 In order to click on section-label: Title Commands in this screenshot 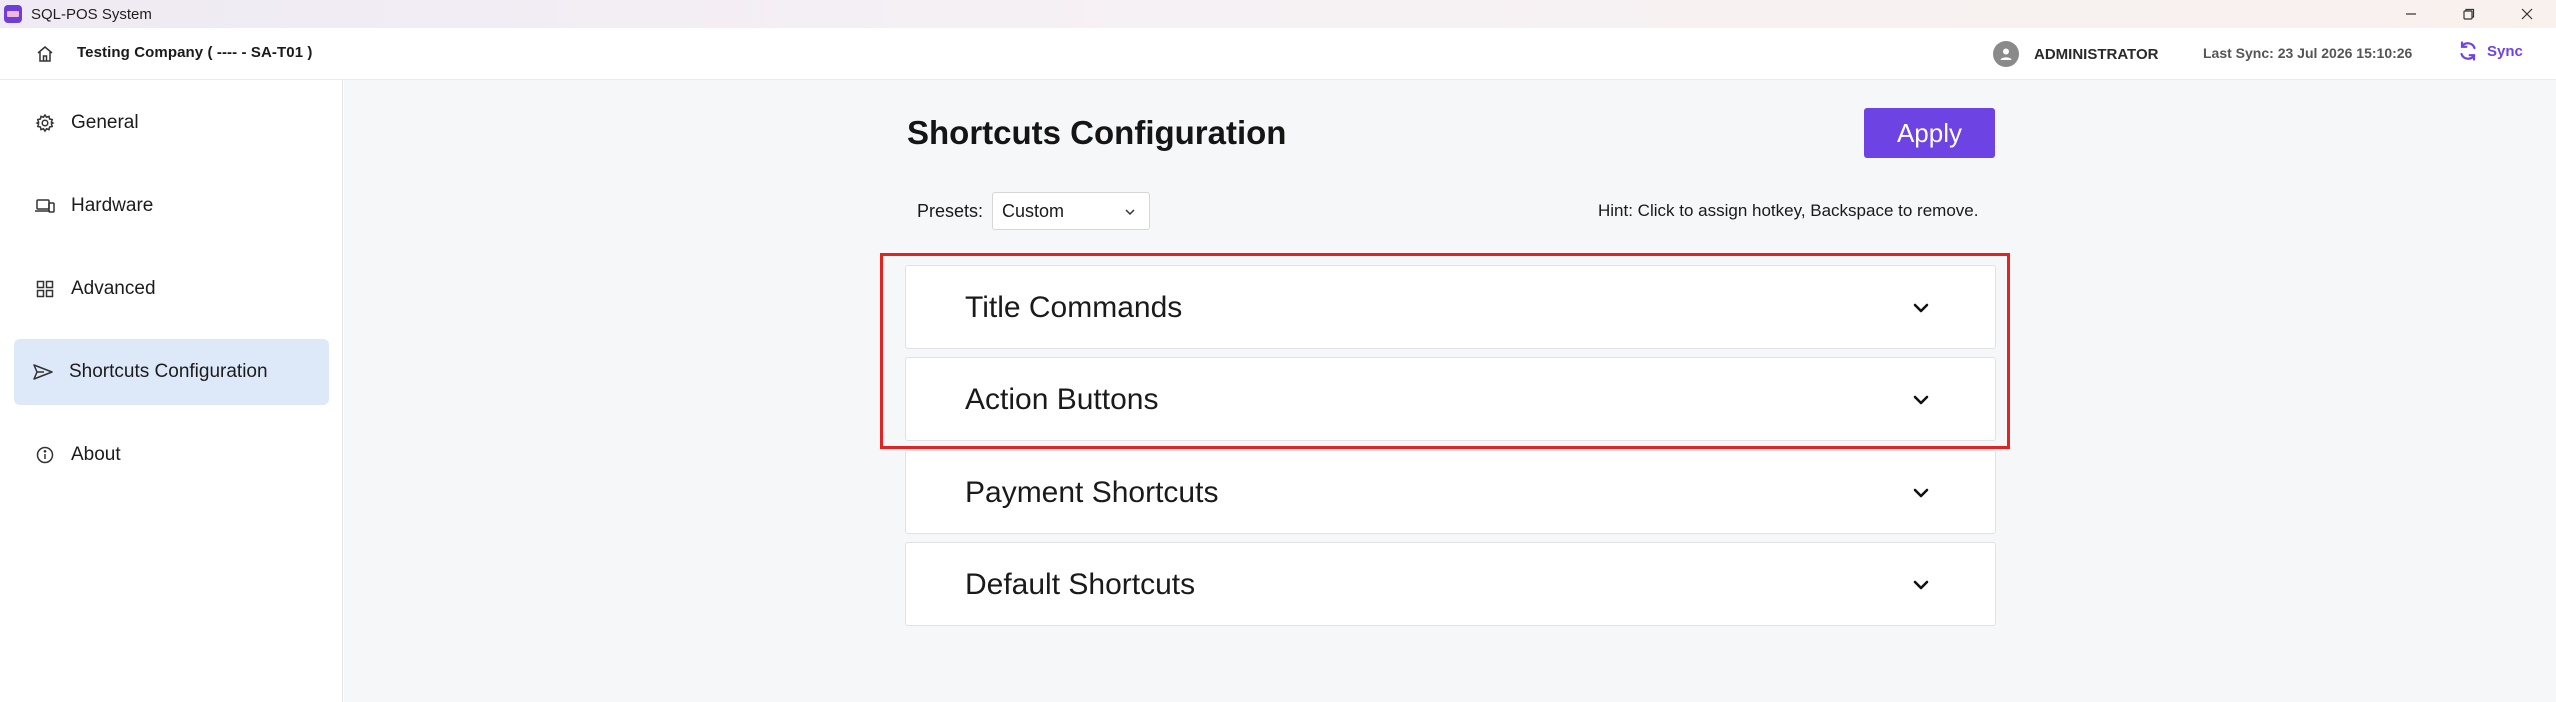, I will do `click(1074, 307)`.